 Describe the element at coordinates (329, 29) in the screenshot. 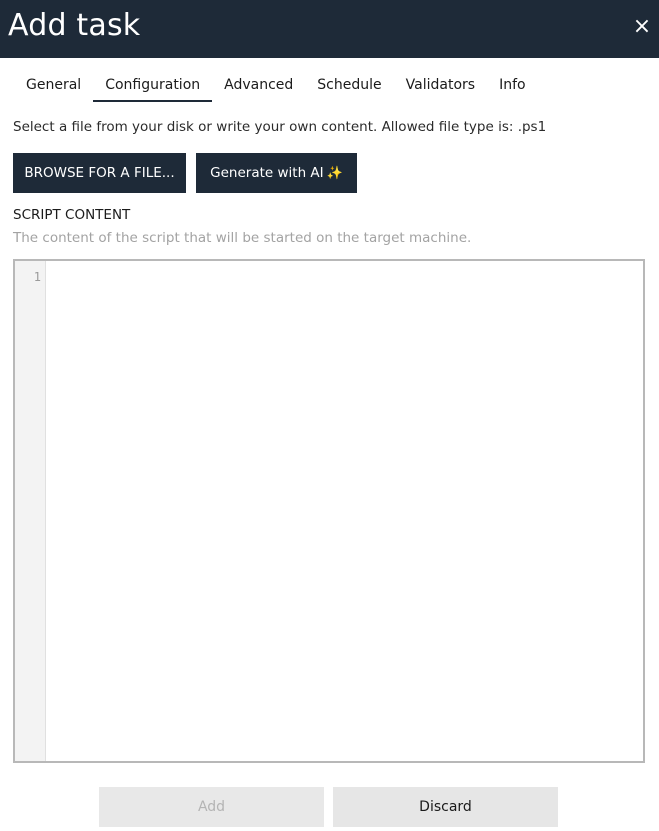

I see `dialog-header: Add task ×` at that location.